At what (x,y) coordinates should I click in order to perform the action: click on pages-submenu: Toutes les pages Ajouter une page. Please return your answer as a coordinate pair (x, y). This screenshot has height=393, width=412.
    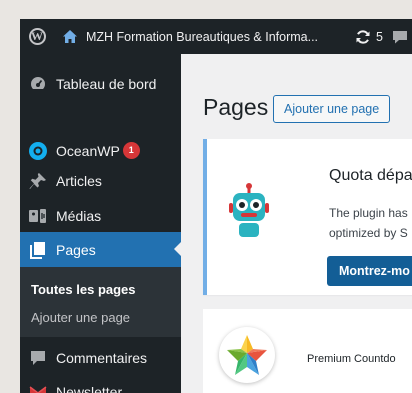
    Looking at the image, I should click on (100, 302).